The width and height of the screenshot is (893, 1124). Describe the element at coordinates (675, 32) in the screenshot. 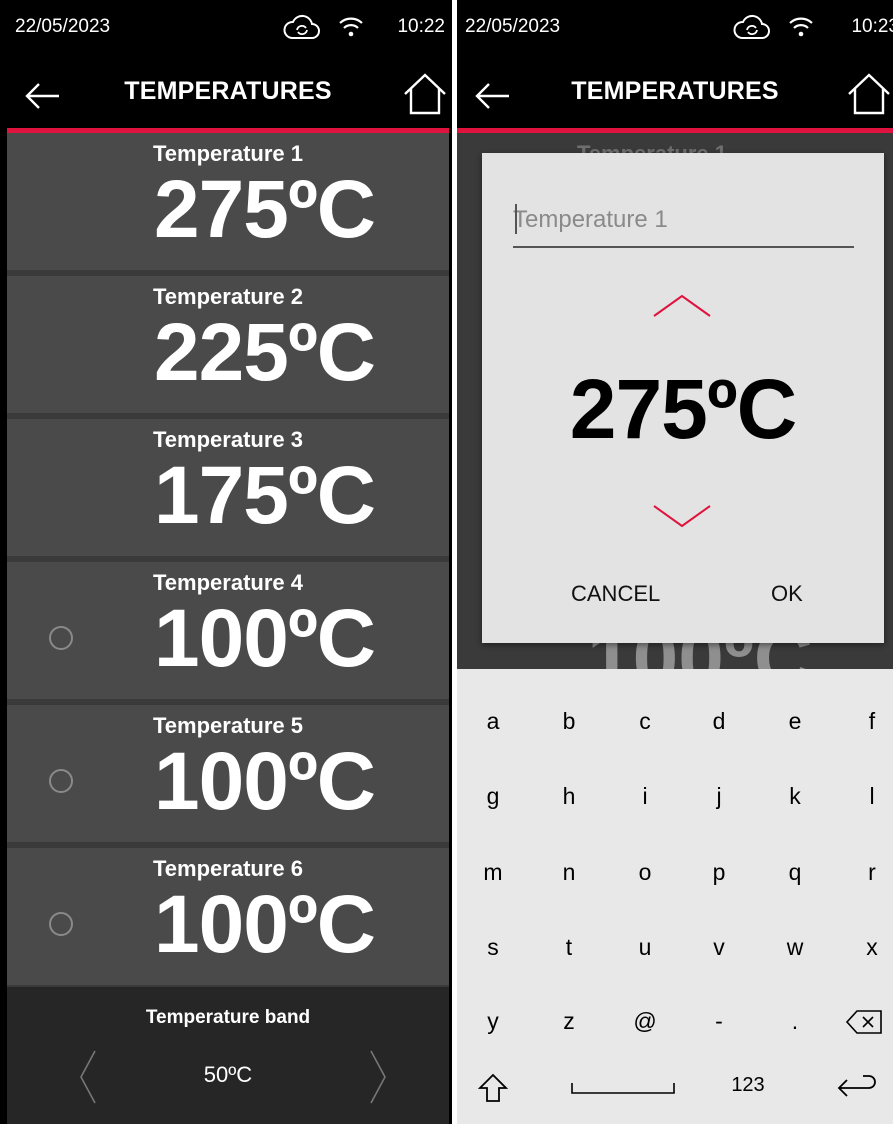

I see `status-bar: 22/05/2023 10:23` at that location.